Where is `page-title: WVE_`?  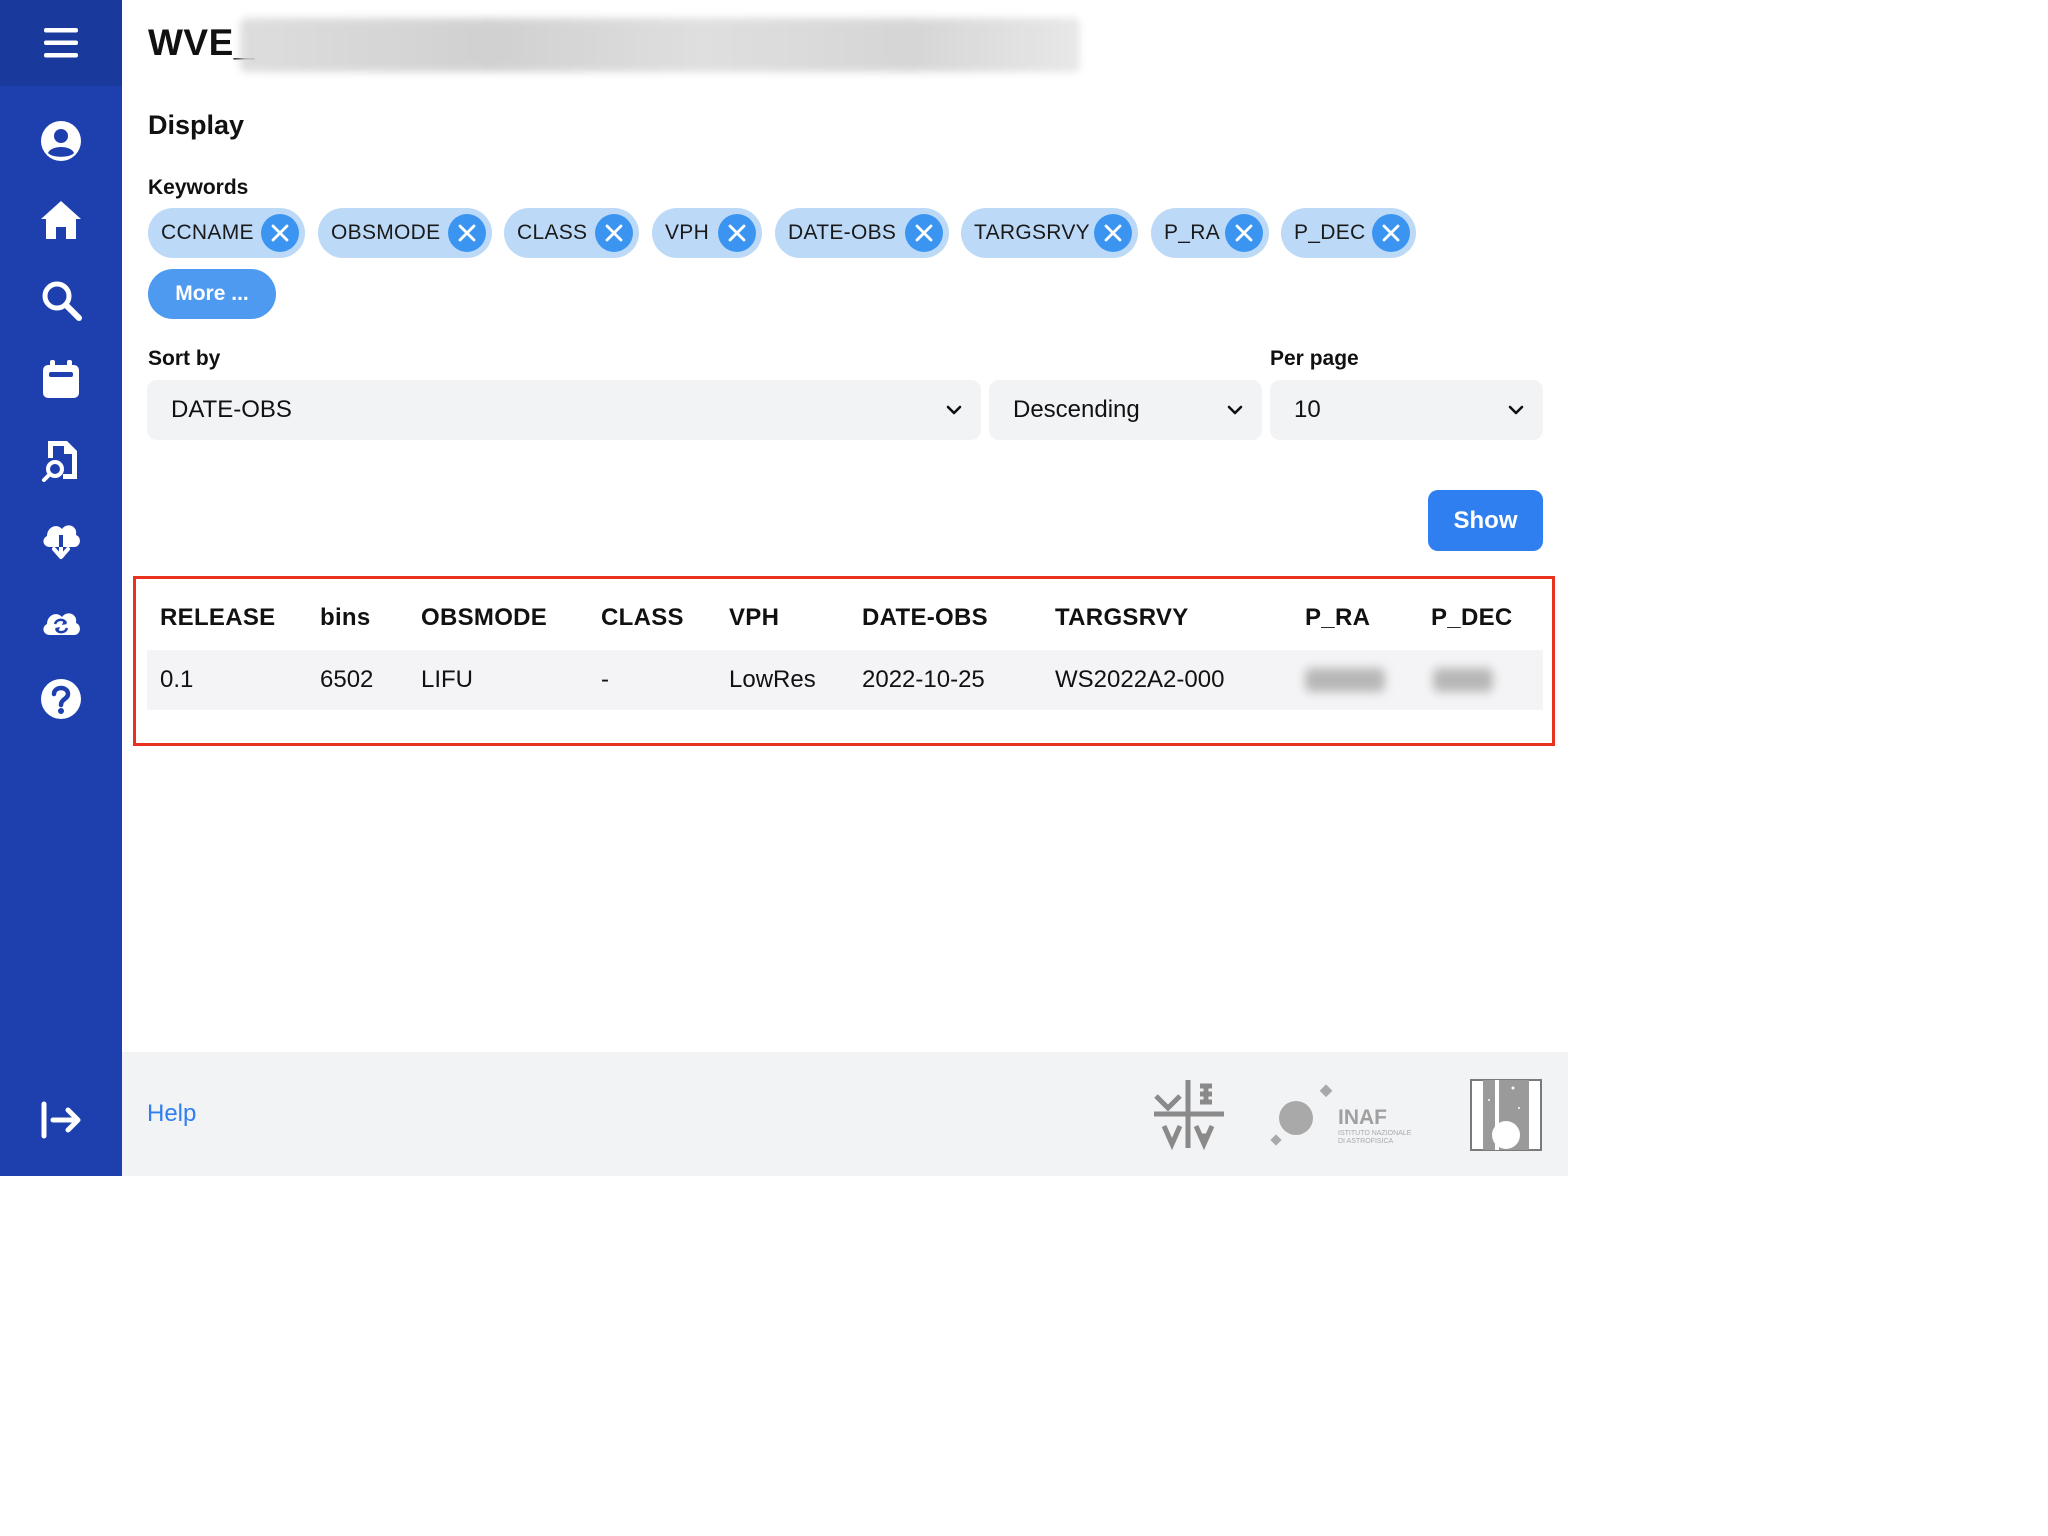
page-title: WVE_ is located at coordinates (201, 42).